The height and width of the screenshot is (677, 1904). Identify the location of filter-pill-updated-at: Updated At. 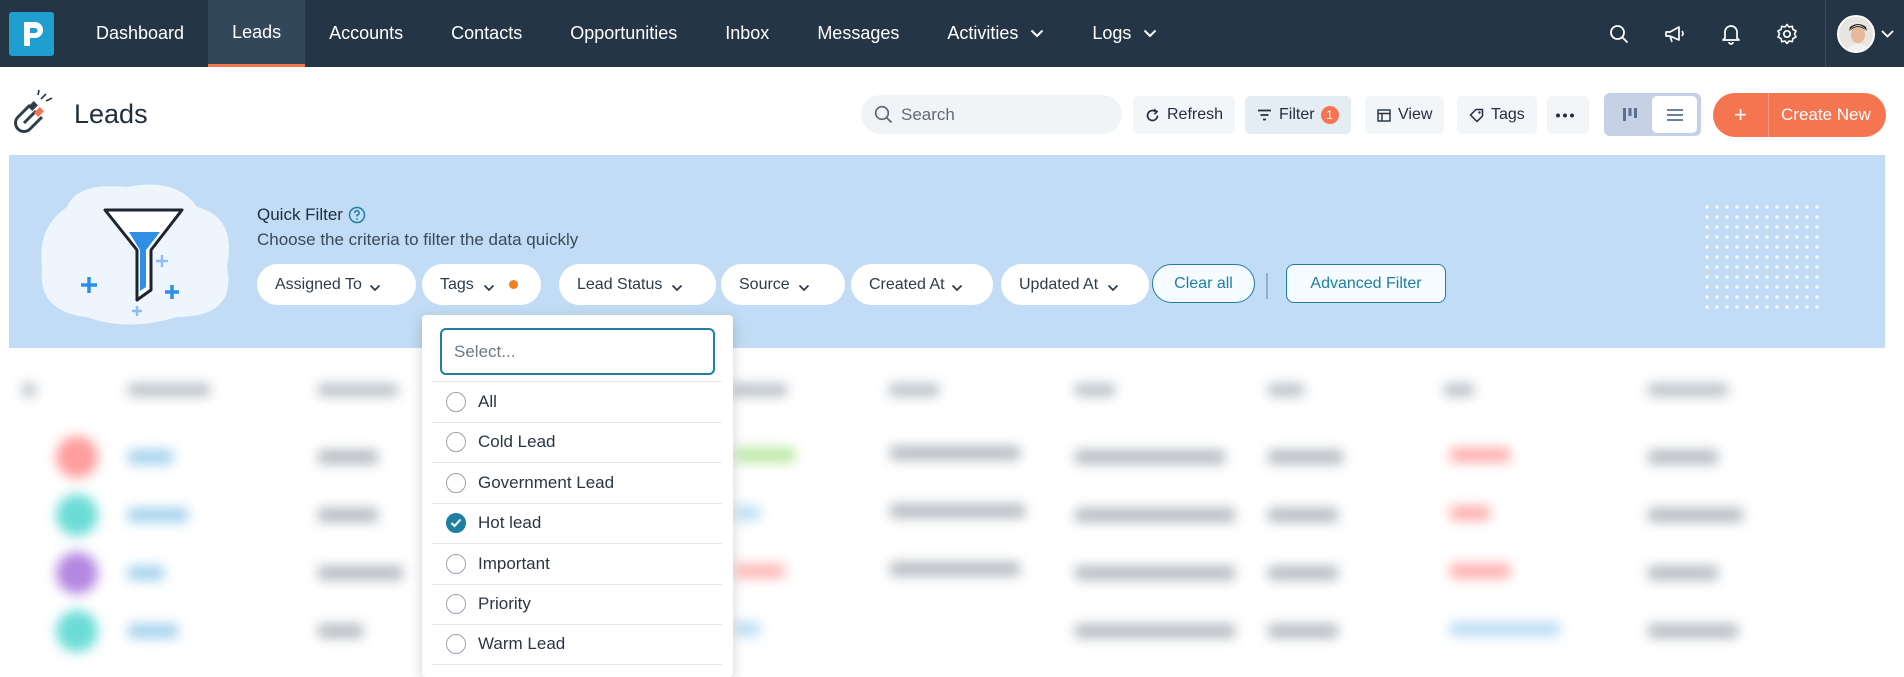
(1075, 284).